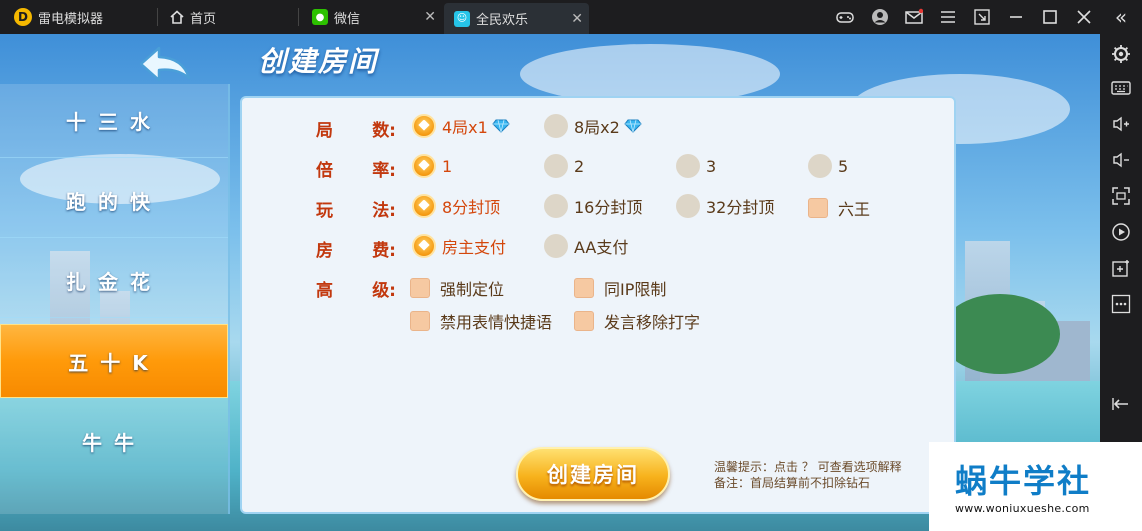 Image resolution: width=1142 pixels, height=531 pixels. Describe the element at coordinates (320, 17) in the screenshot. I see `wechat-icon: ●` at that location.